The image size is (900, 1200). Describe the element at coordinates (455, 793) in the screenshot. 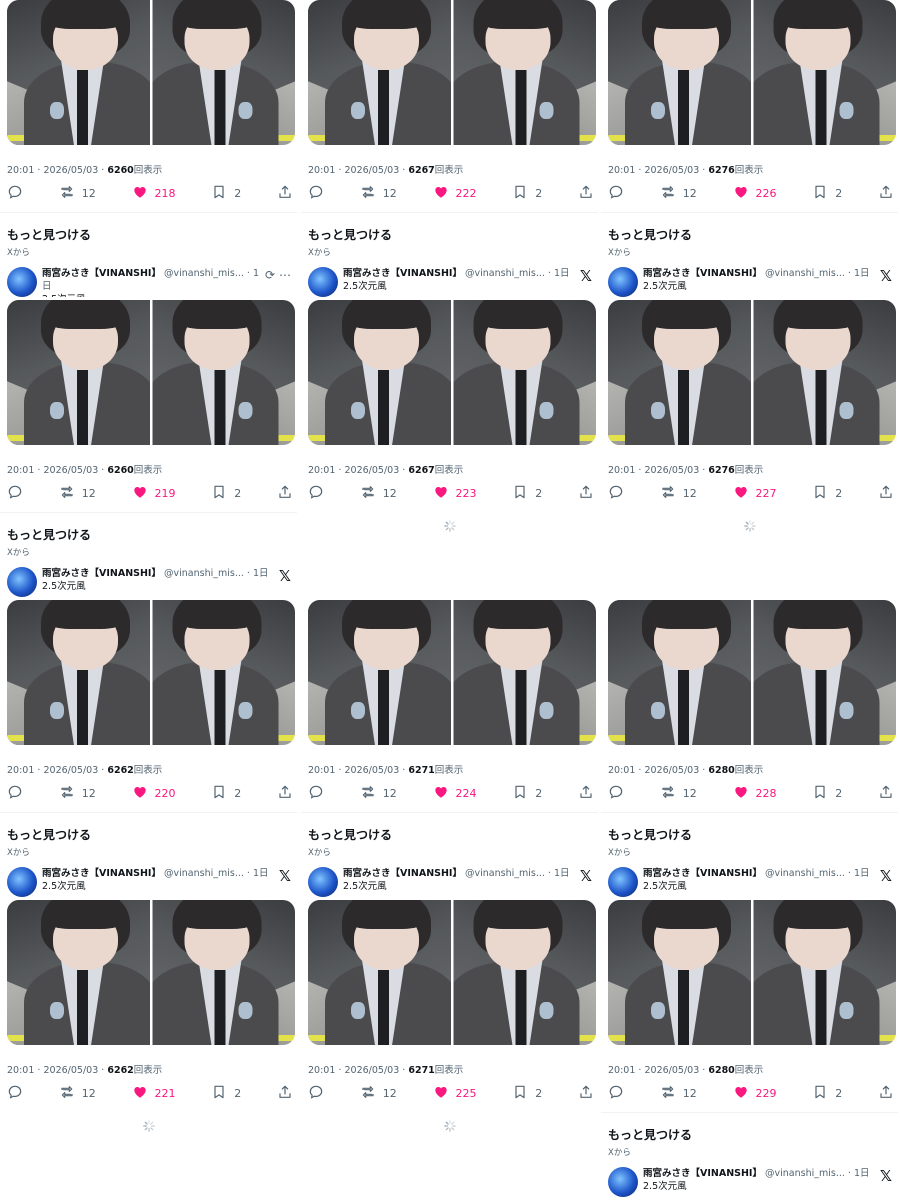

I see `like-button: 224` at that location.